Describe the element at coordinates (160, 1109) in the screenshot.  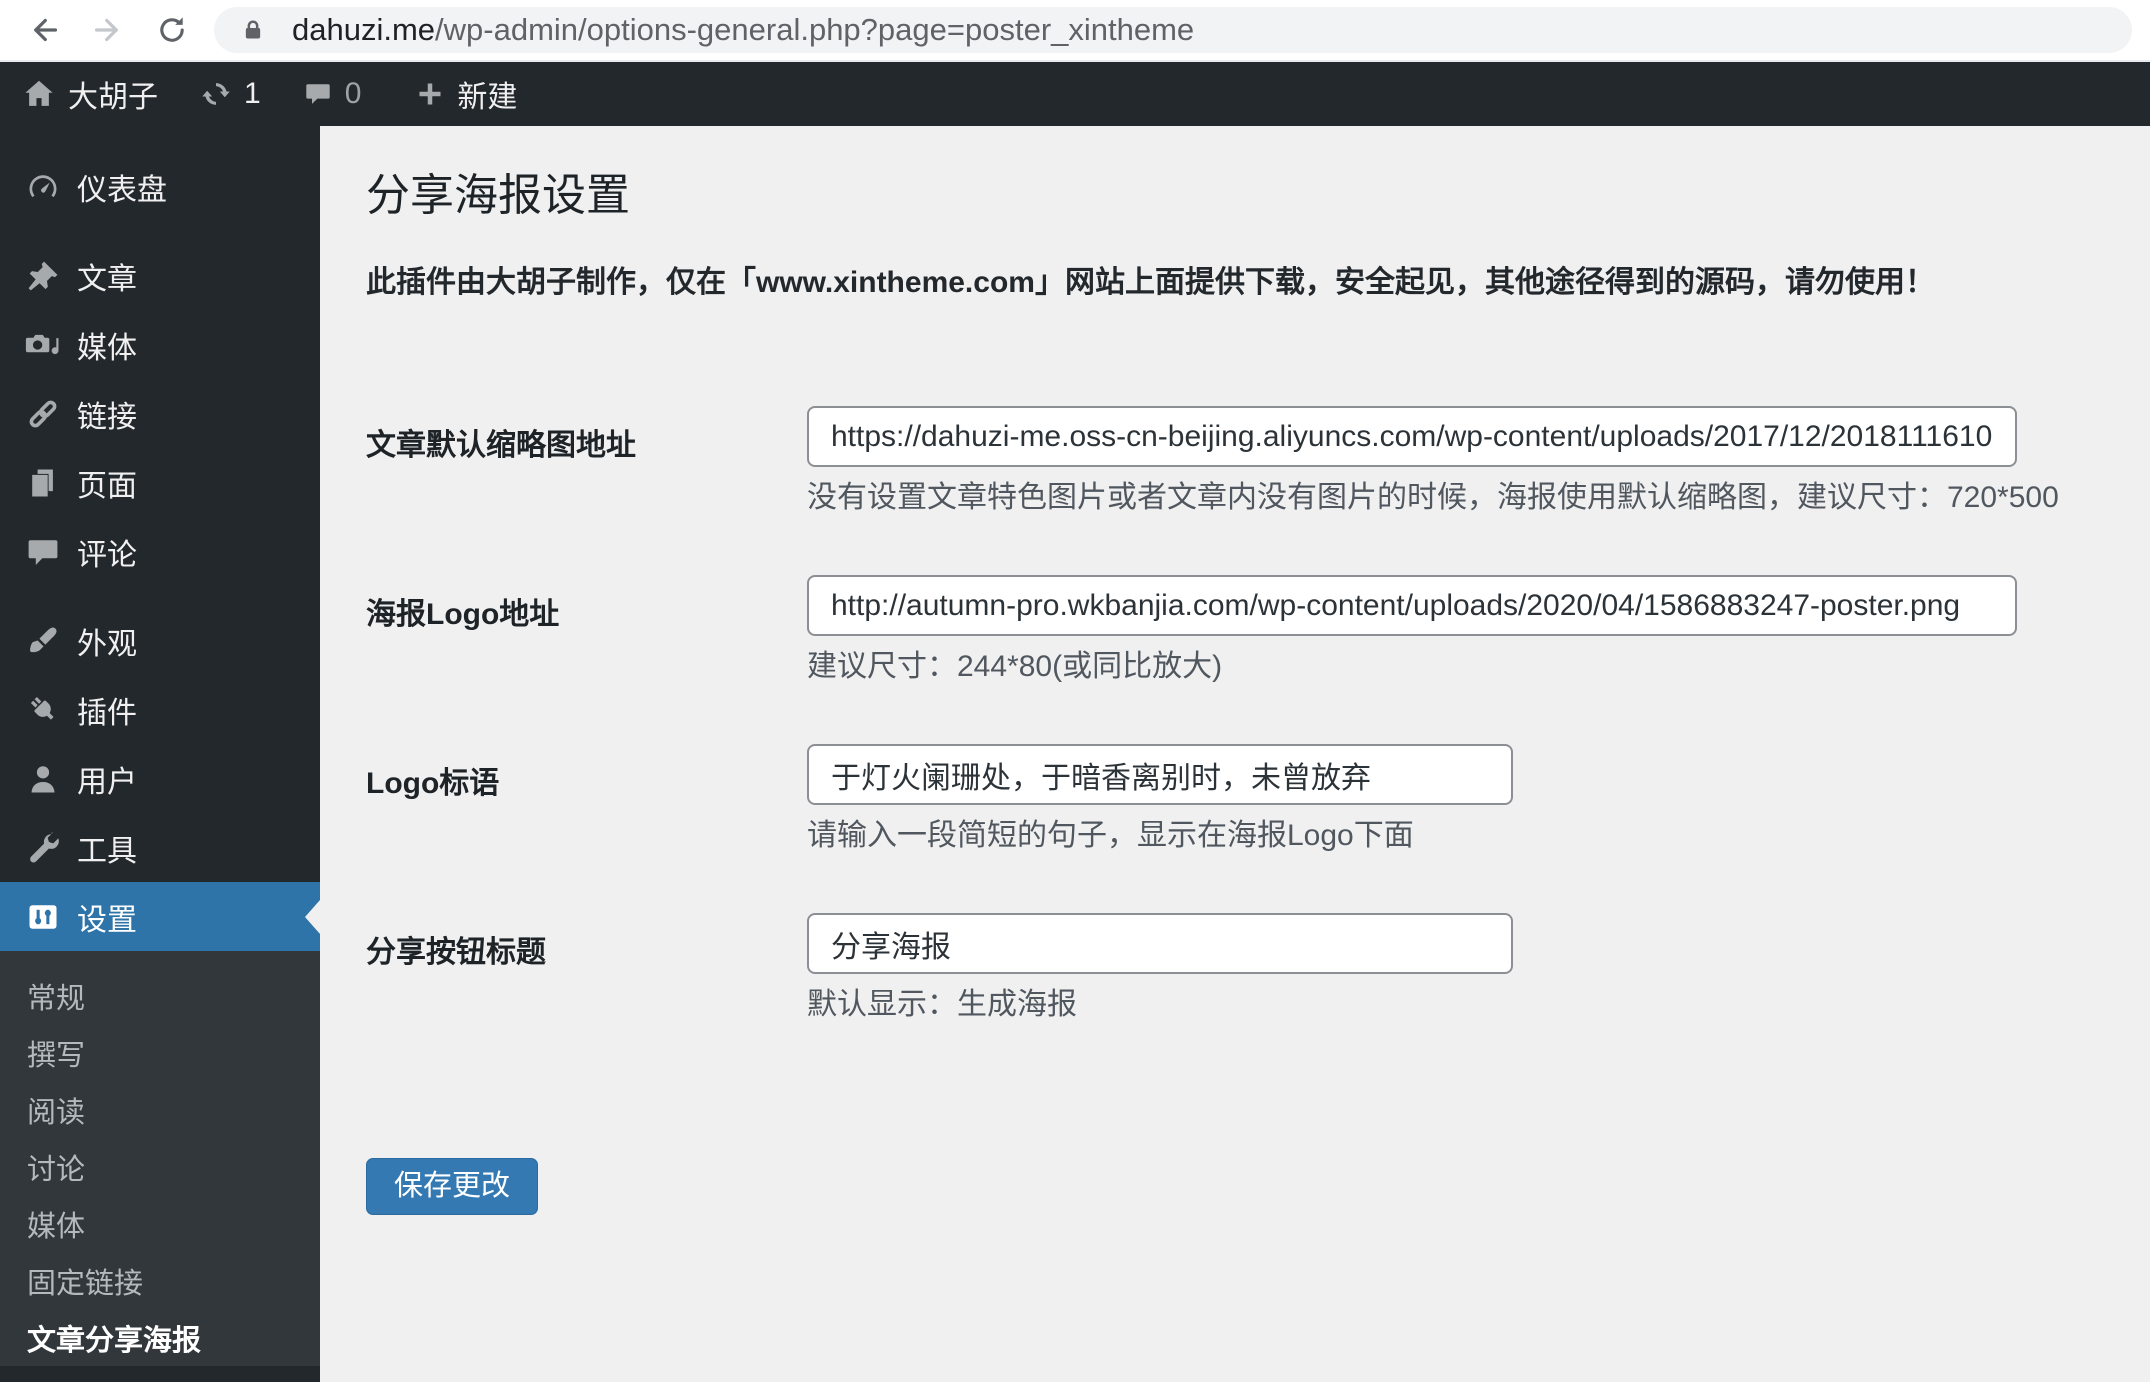
I see `submenu-item-reading: 阅读` at that location.